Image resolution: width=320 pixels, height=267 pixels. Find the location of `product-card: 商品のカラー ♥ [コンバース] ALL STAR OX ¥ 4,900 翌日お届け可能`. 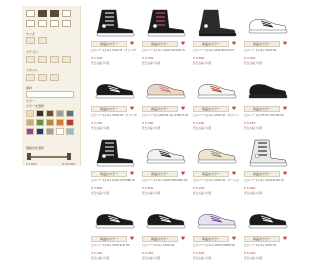

product-card: 商品のカラー ♥ [コンバース] ALL STAR OX ¥ 4,900 翌日お届け可能 is located at coordinates (266, 38).